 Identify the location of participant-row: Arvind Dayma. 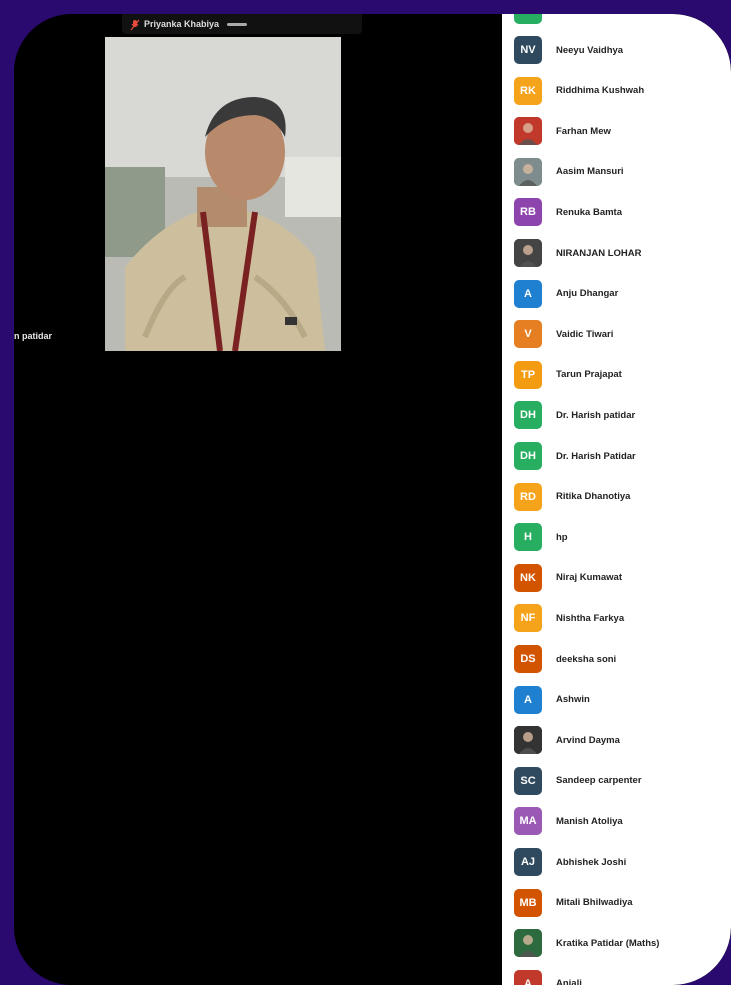
(616, 740).